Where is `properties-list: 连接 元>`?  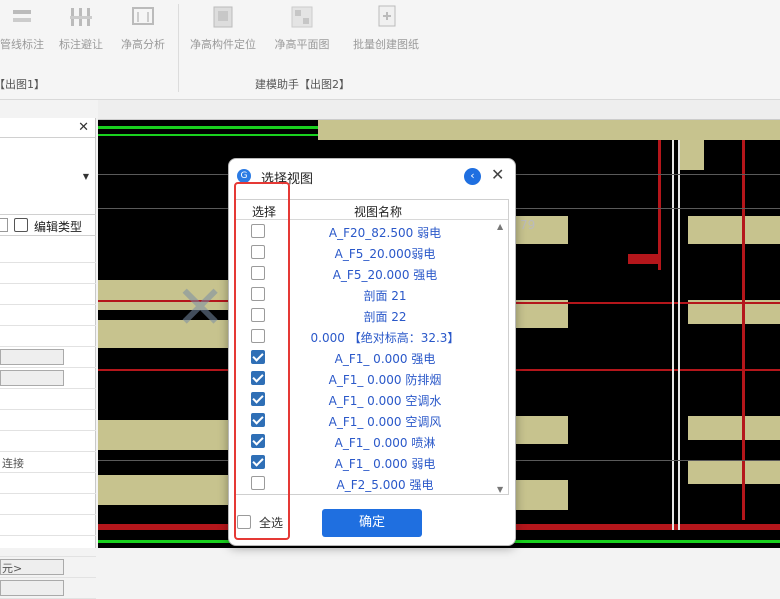 properties-list: 连接 元> is located at coordinates (48, 420).